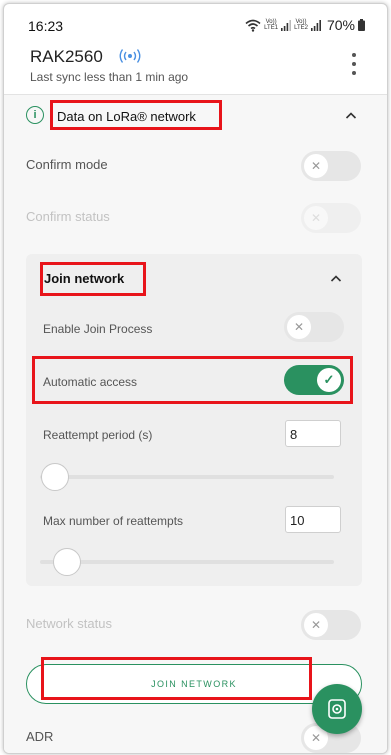 The image size is (391, 755). I want to click on max-reattempts-label: Max number of reattempts, so click(113, 521).